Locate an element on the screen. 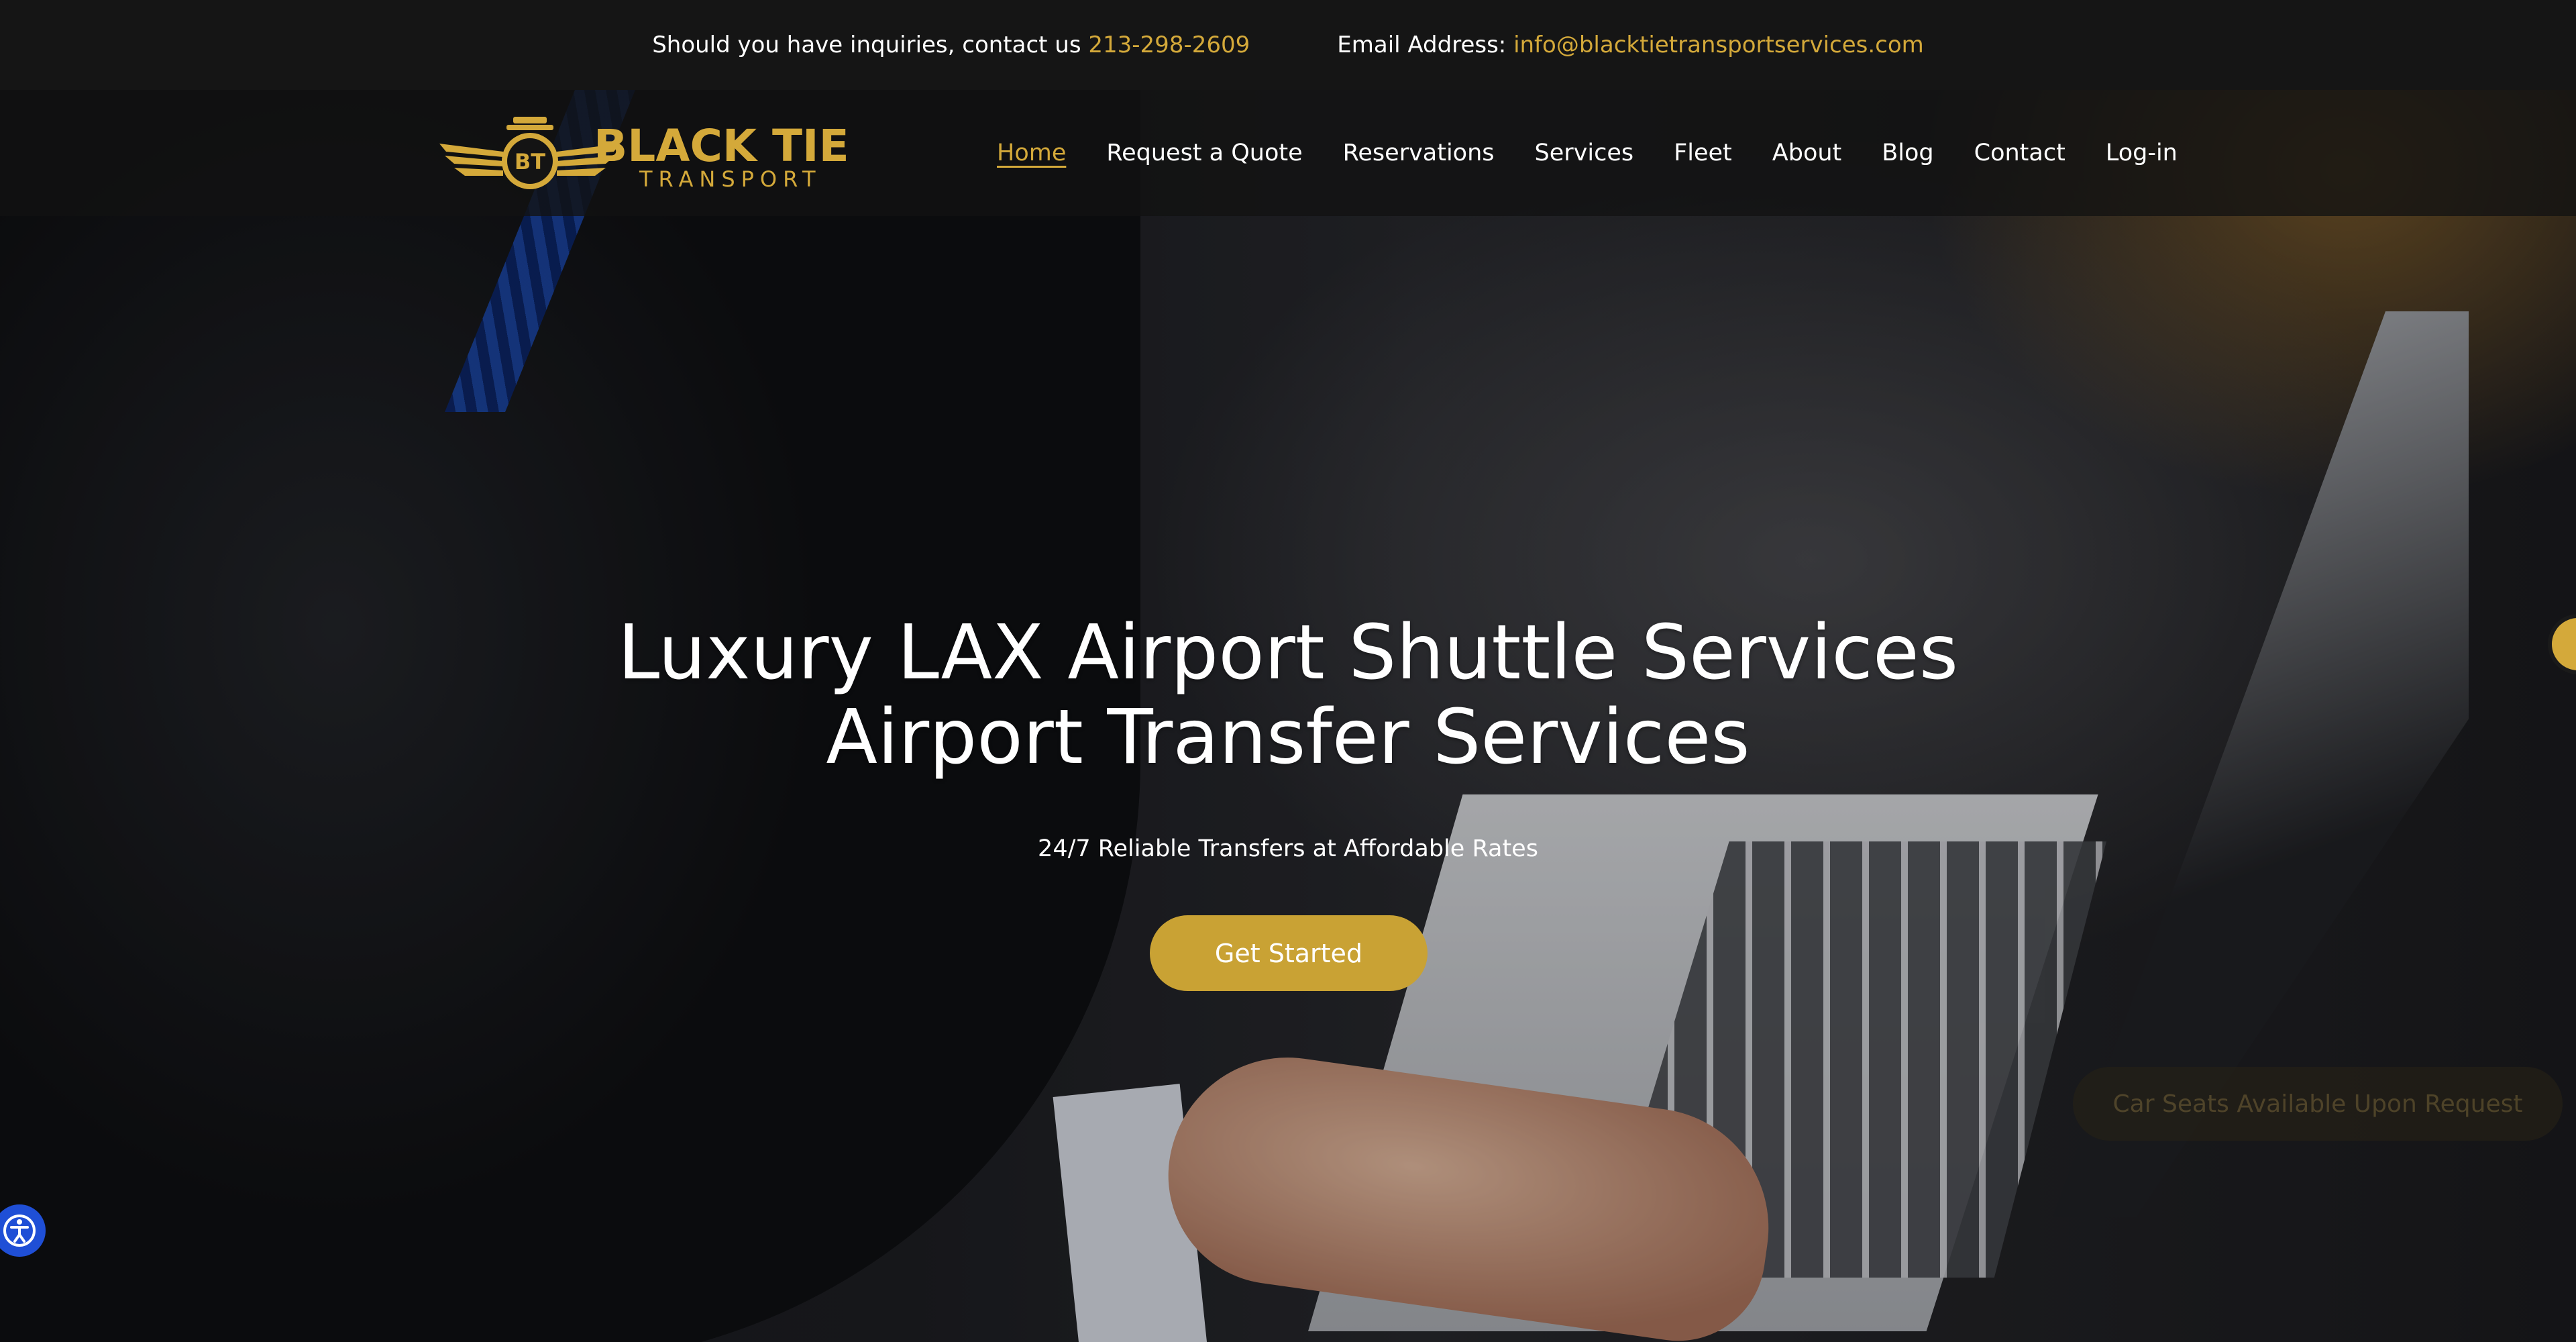 This screenshot has width=2576, height=1342. email-link: info@blacktietransportservices.com is located at coordinates (1718, 45).